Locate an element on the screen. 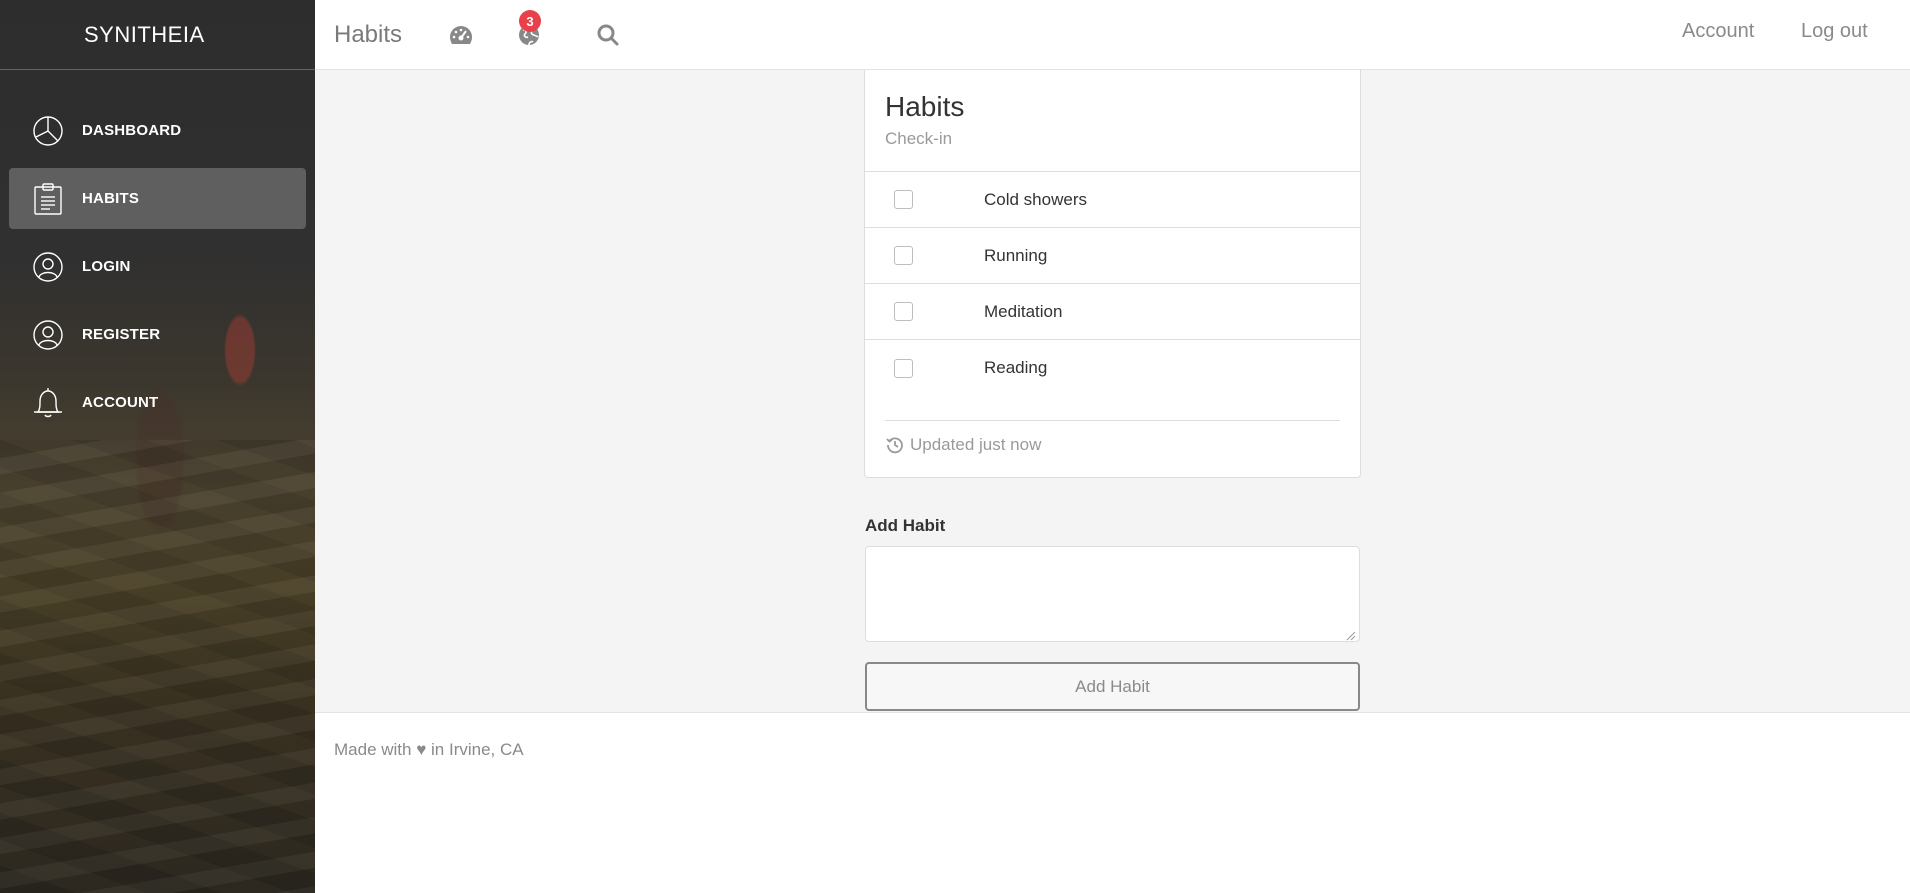 The width and height of the screenshot is (1910, 893). sidebar-item-label: LOGIN is located at coordinates (106, 266).